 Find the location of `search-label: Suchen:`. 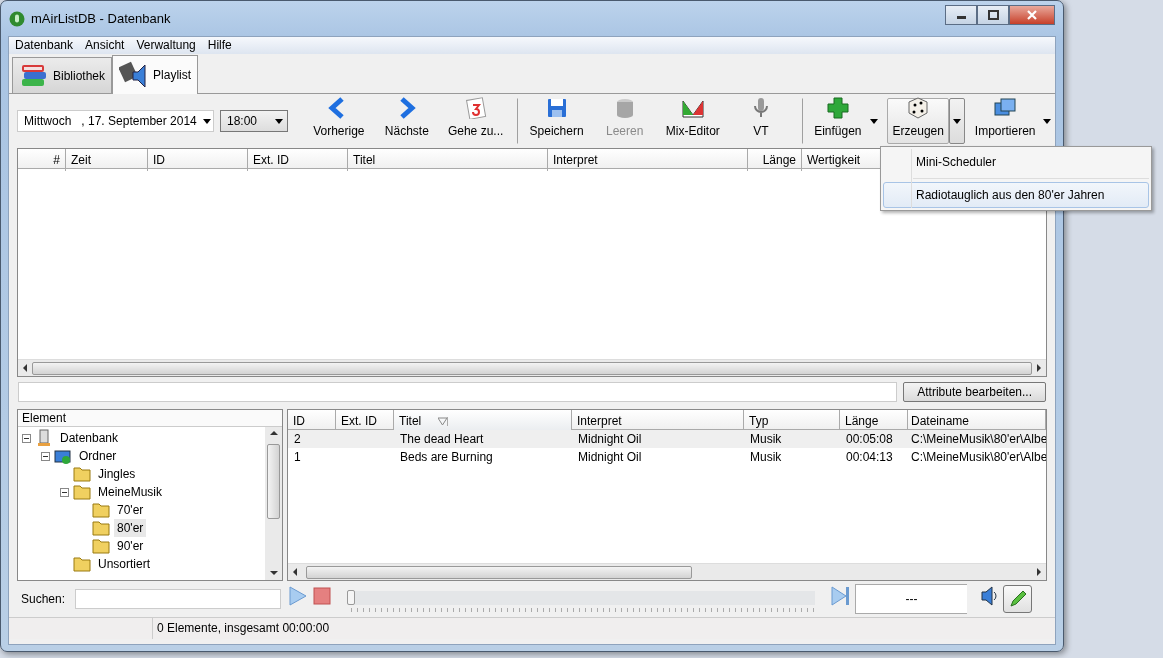

search-label: Suchen: is located at coordinates (43, 599).